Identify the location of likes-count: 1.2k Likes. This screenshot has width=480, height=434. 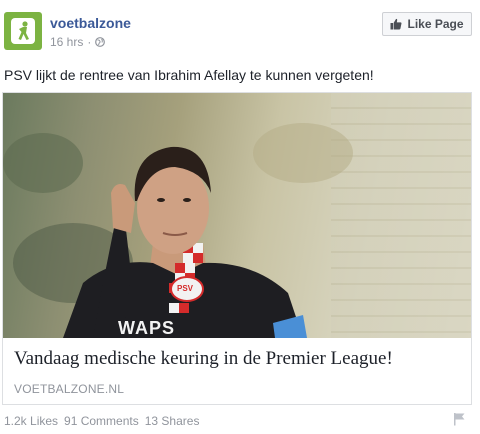
(31, 421).